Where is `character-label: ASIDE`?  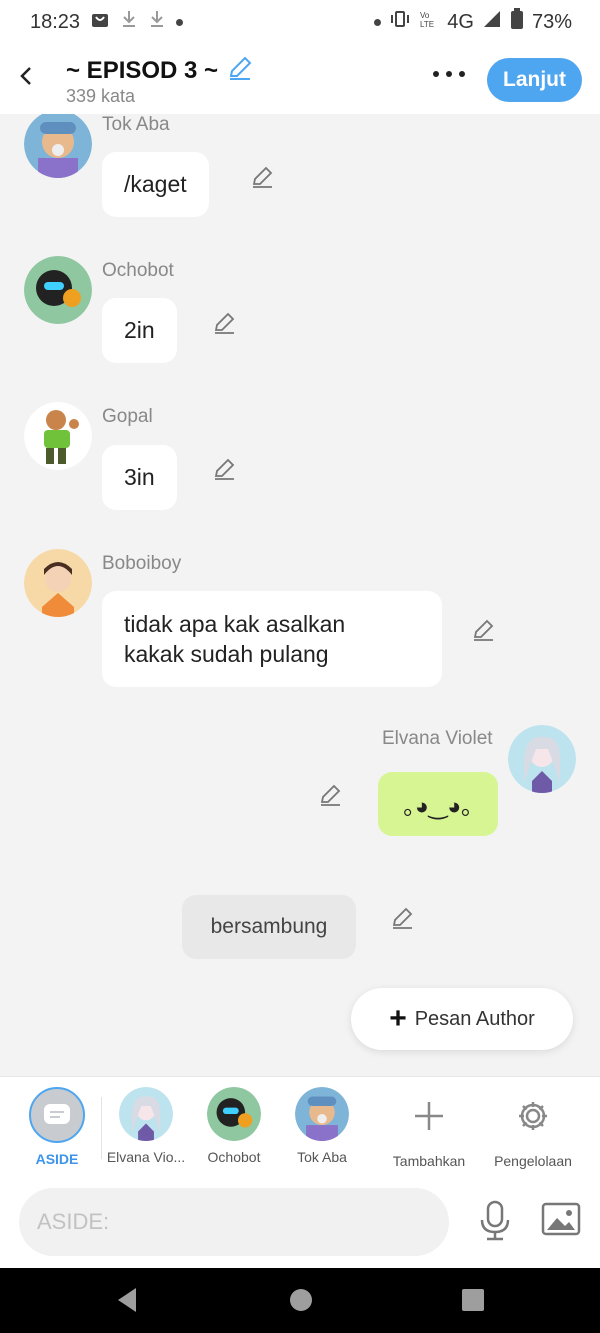 character-label: ASIDE is located at coordinates (57, 1159).